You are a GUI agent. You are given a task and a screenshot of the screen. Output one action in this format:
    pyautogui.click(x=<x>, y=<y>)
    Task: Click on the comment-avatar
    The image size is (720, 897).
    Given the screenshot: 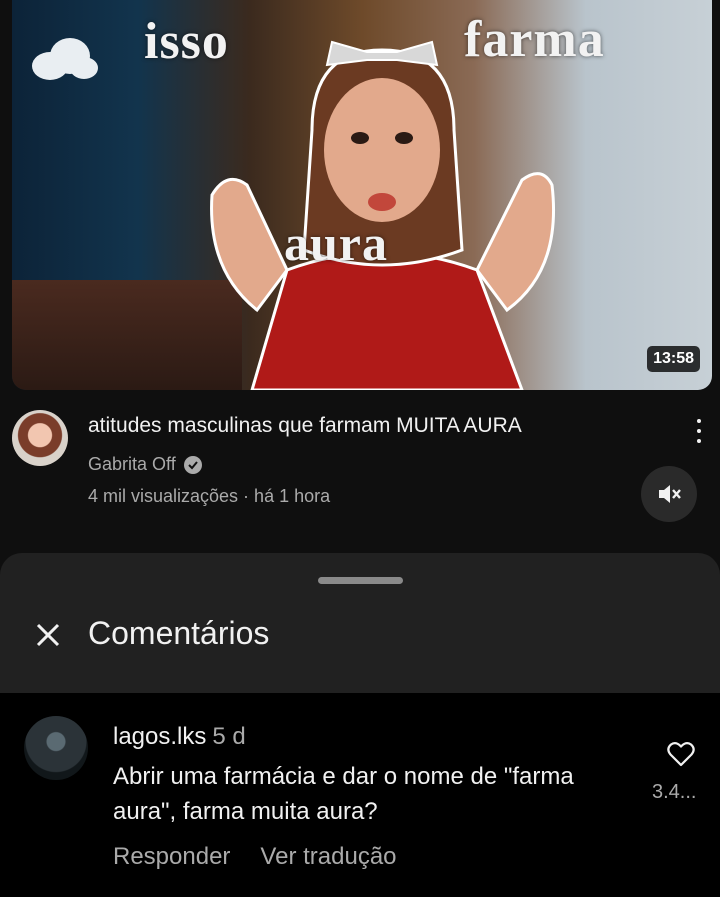 What is the action you would take?
    pyautogui.click(x=56, y=748)
    